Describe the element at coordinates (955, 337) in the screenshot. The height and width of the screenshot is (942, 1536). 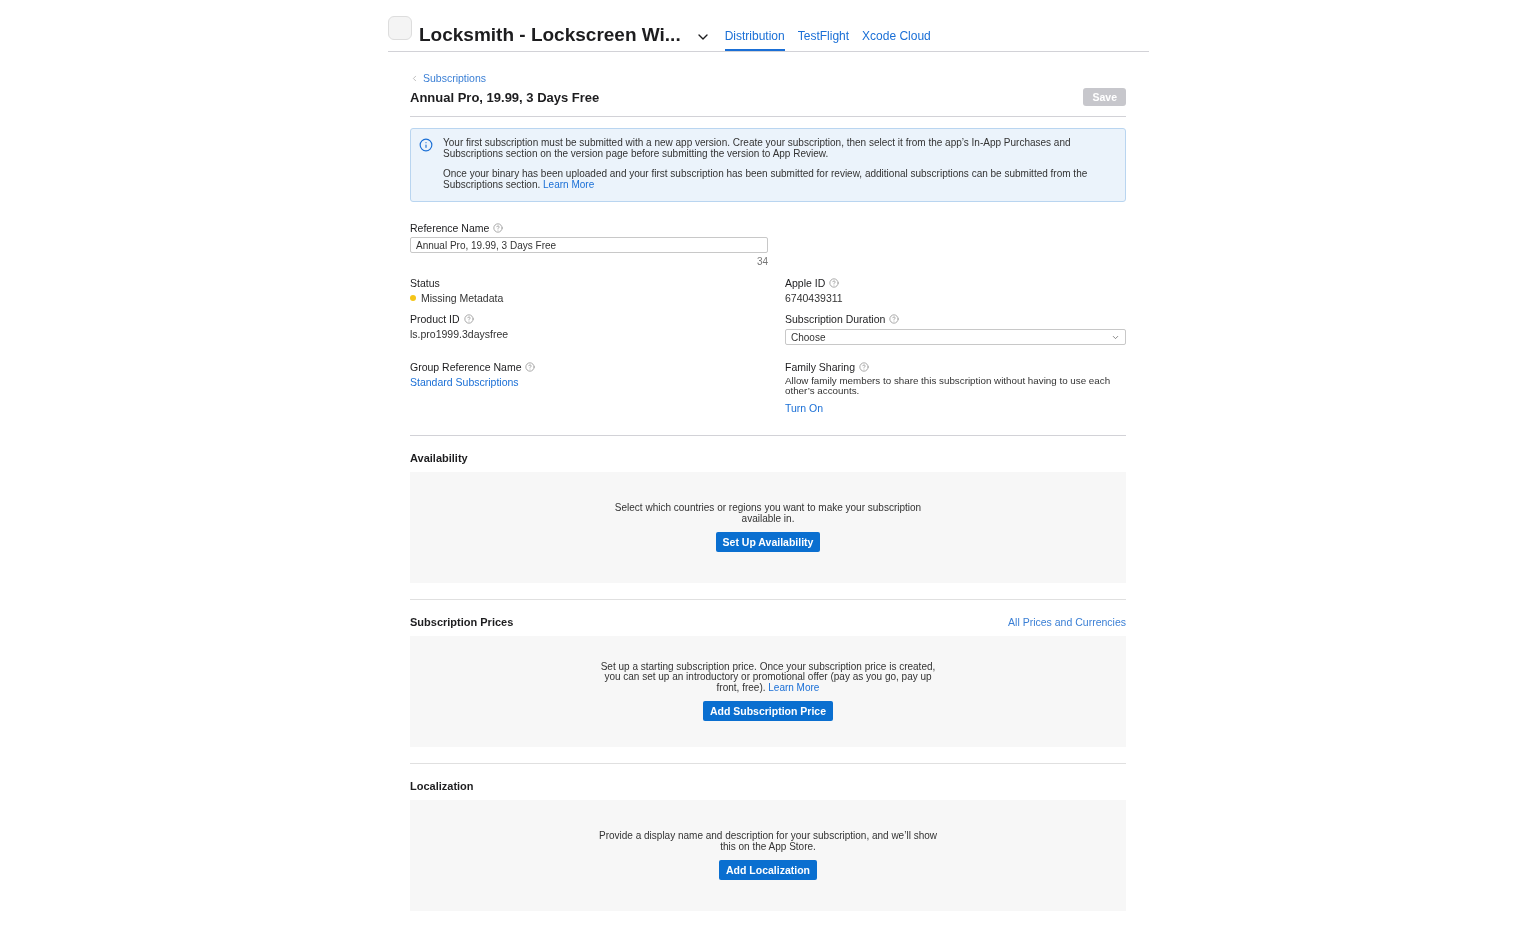
I see `duration-select: Choose` at that location.